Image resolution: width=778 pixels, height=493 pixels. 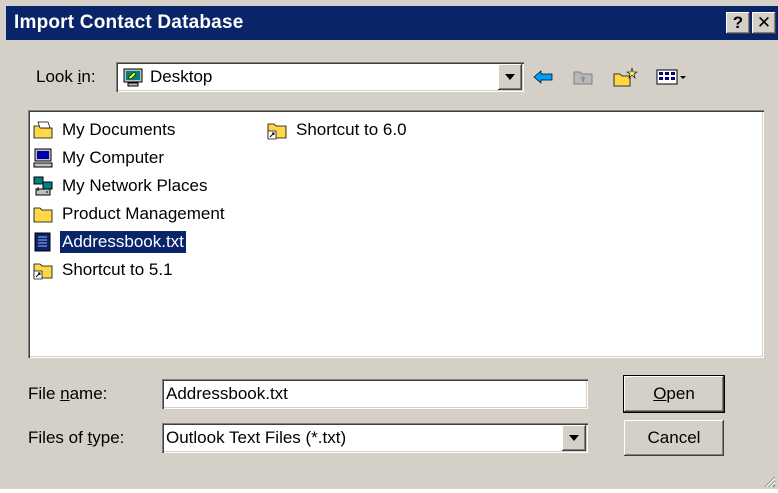 What do you see at coordinates (109, 242) in the screenshot?
I see `list-item-selected: Addressbook.txt` at bounding box center [109, 242].